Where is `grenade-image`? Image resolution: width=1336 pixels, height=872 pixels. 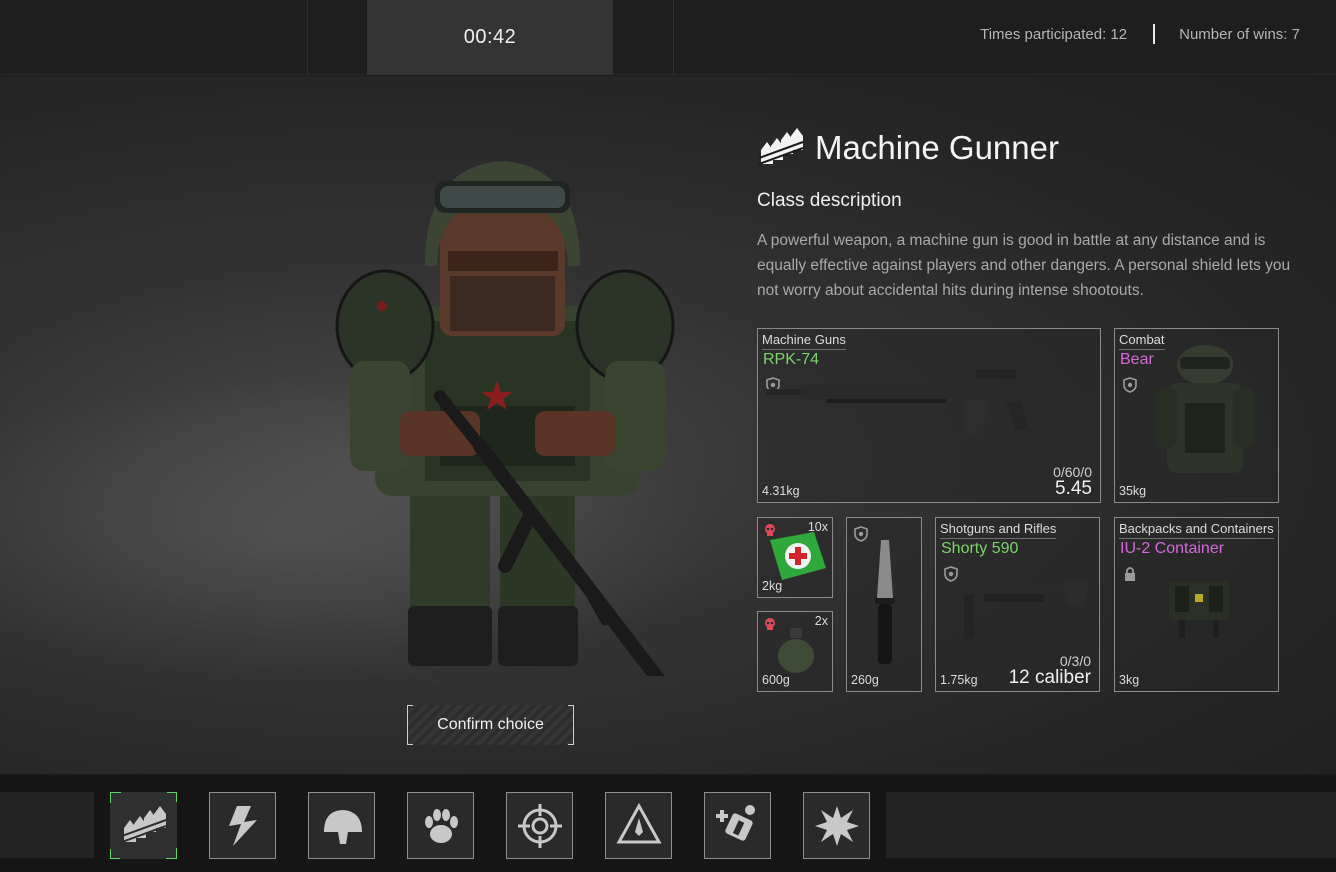
grenade-image is located at coordinates (796, 650).